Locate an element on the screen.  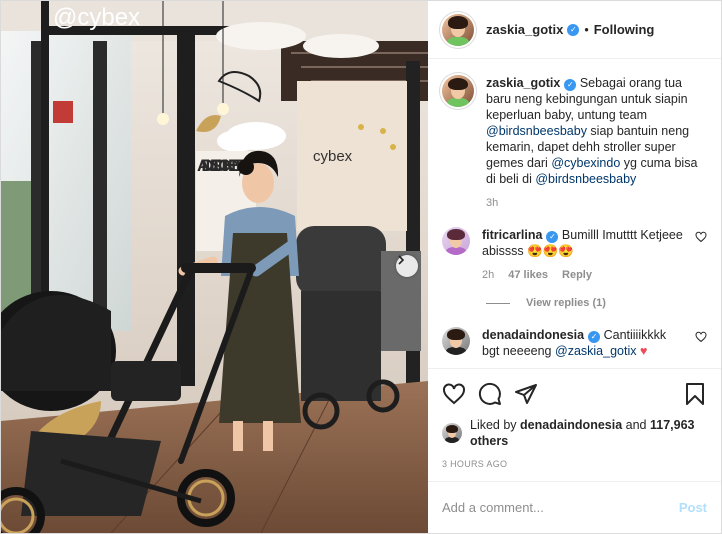
comment-mention: @zaskia_gotix is located at coordinates (595, 351).